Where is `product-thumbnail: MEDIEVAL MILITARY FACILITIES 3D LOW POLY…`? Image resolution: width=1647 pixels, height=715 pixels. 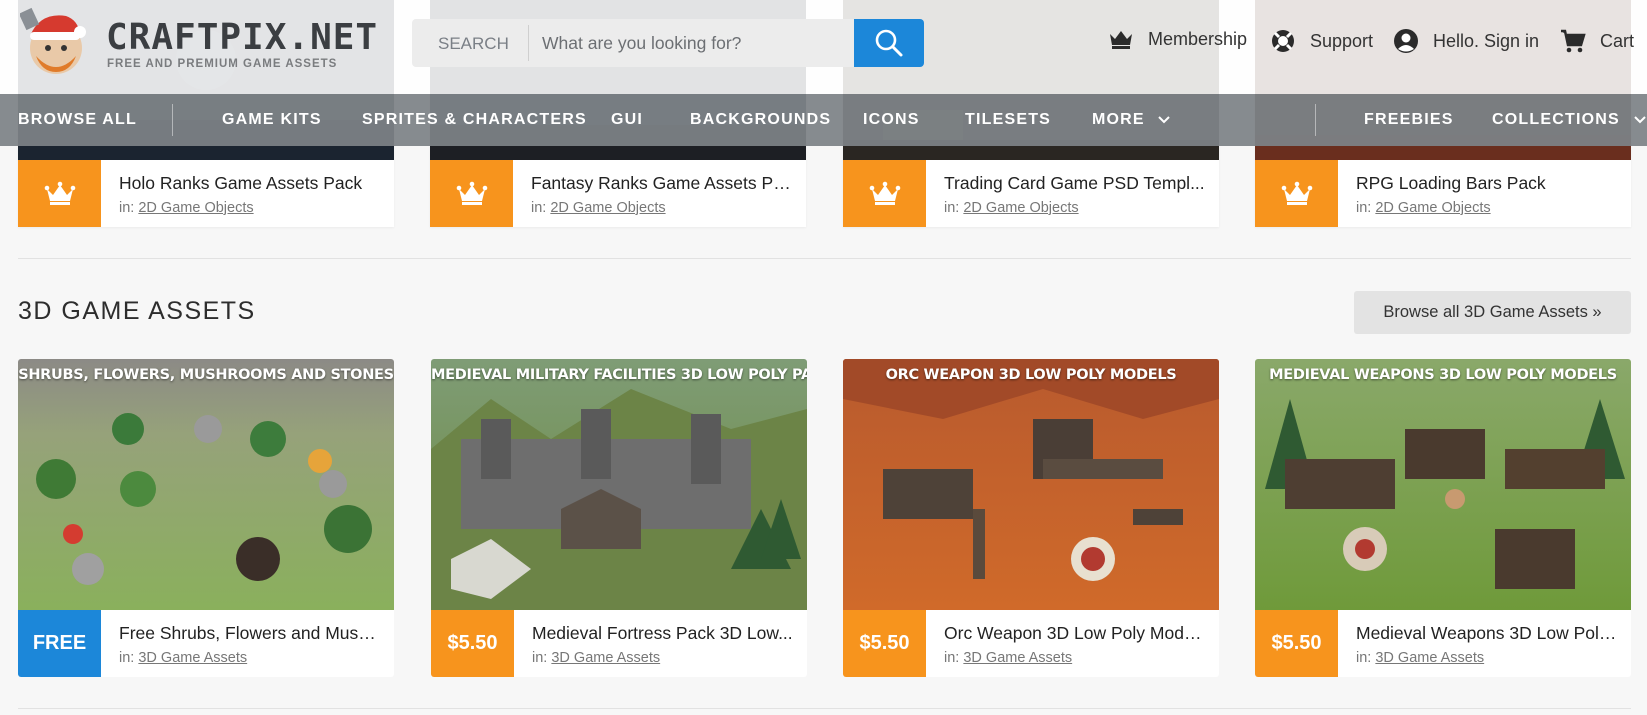
product-thumbnail: MEDIEVAL MILITARY FACILITIES 3D LOW POLY… is located at coordinates (619, 484).